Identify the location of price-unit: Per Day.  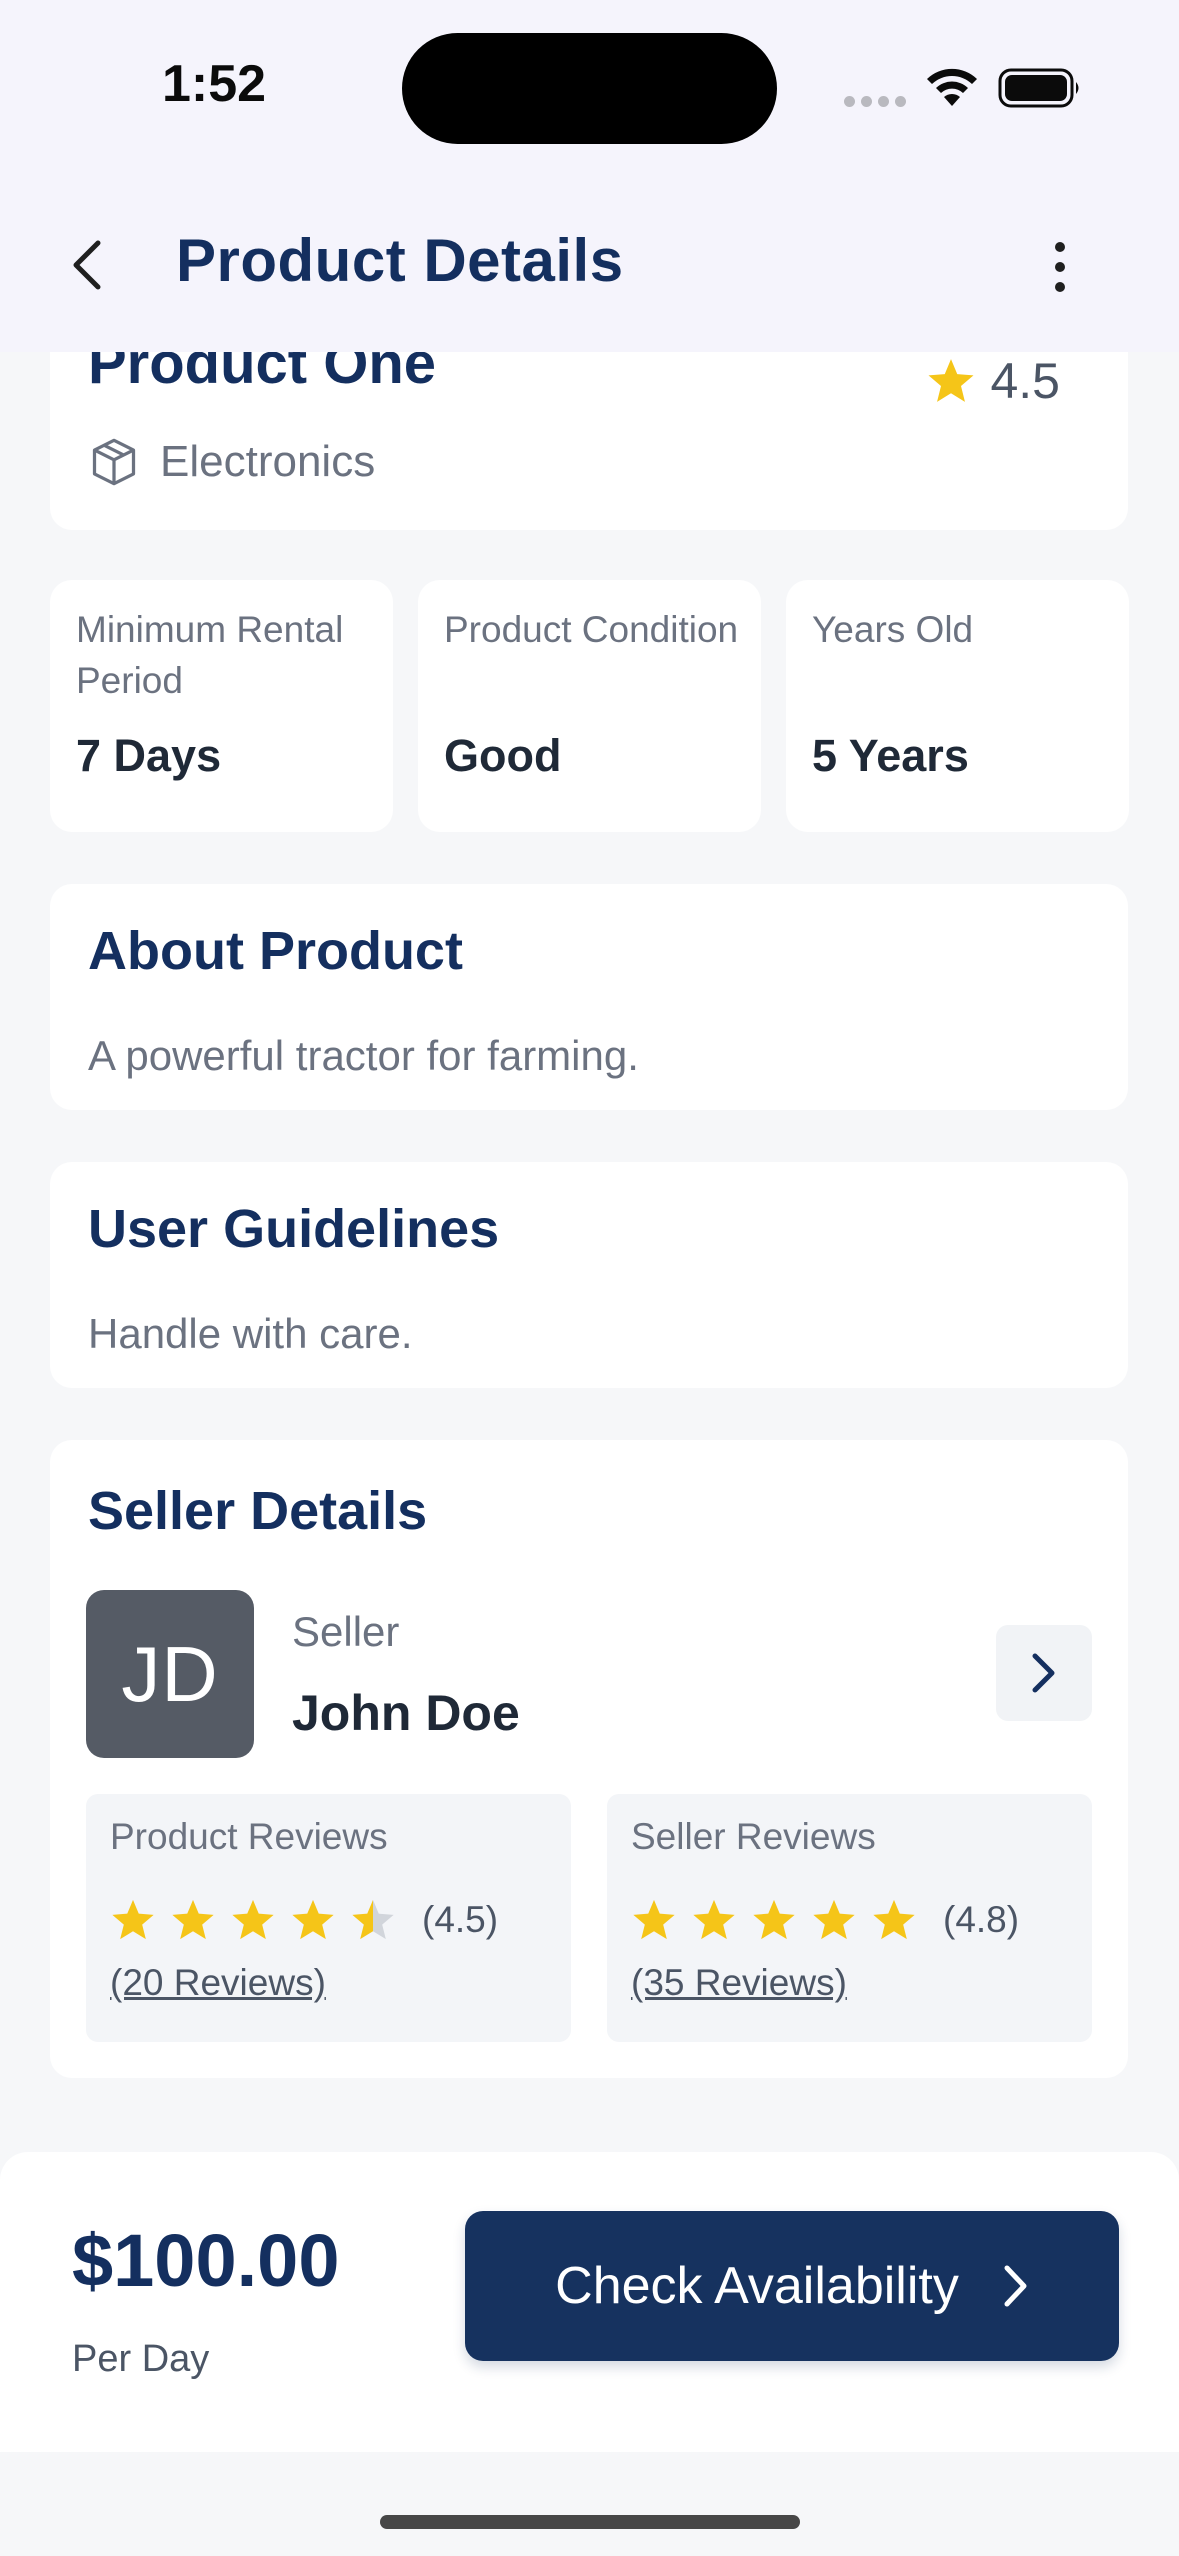
(141, 2359).